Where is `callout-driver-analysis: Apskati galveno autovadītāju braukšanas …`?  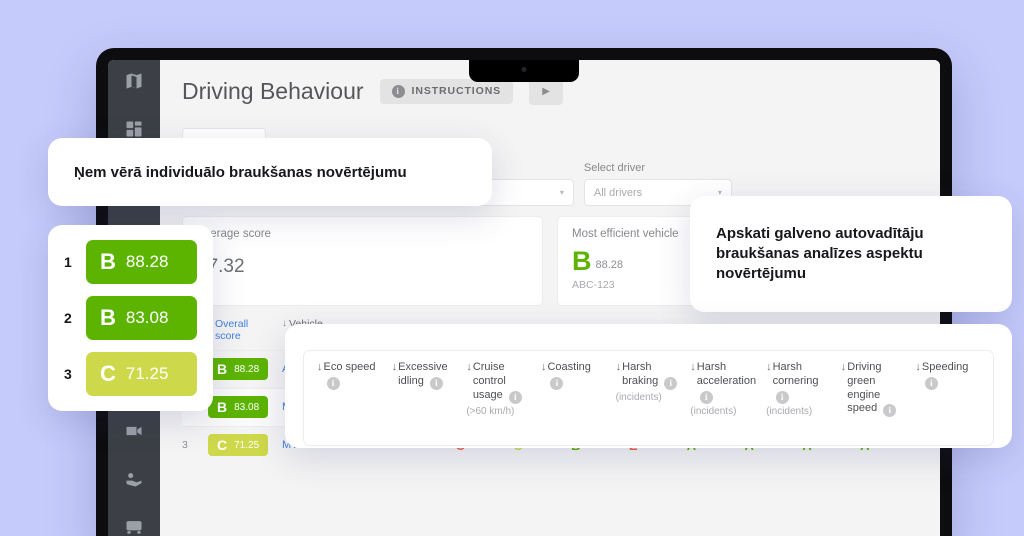 callout-driver-analysis: Apskati galveno autovadītāju braukšanas … is located at coordinates (851, 254).